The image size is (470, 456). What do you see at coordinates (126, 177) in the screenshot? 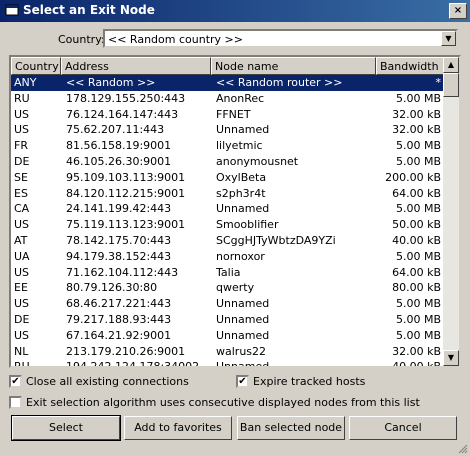
I see `cell-address: 95.109.103.113:9001` at bounding box center [126, 177].